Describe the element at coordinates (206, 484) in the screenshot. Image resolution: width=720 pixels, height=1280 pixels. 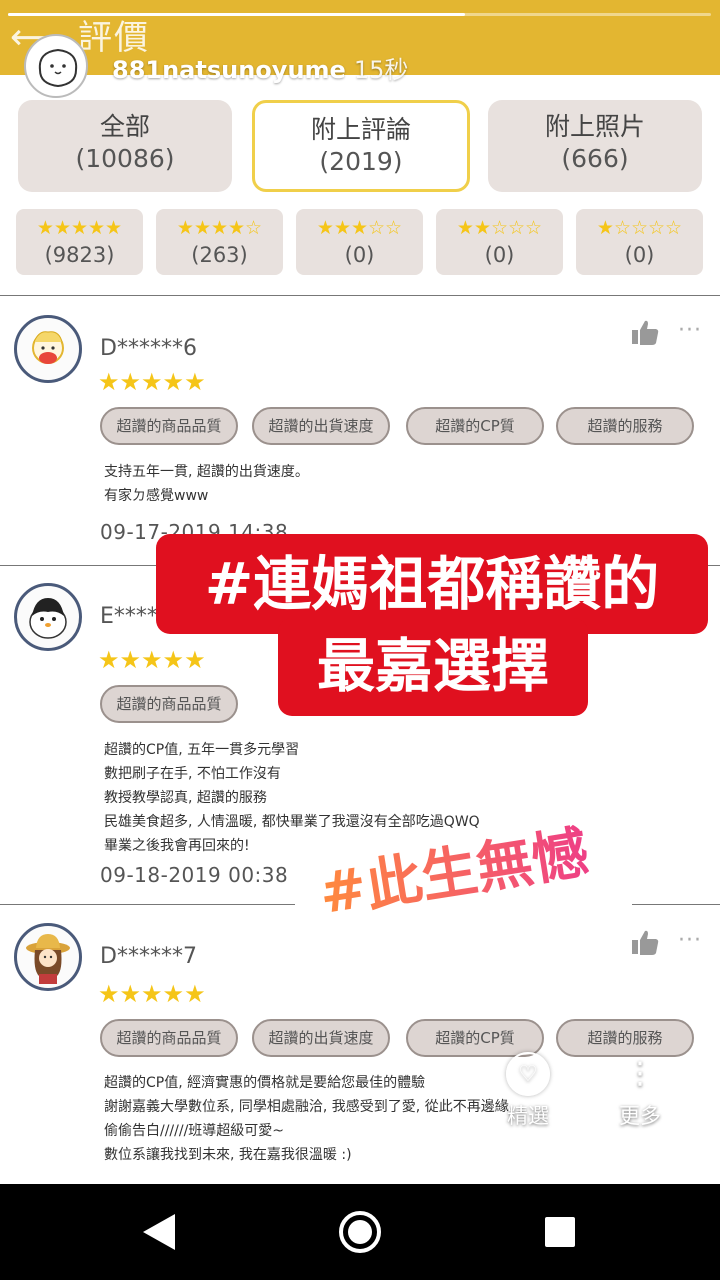
I see `review-text: 支持五年一貫, 超讚的出貨速度。 有家ㄉ感覺www` at that location.